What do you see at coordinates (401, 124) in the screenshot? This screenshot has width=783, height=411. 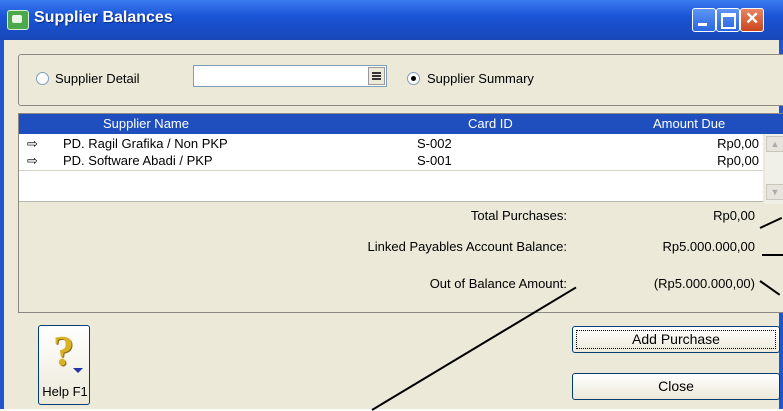 I see `grid-header: Supplier Name Card ID Amount Due` at bounding box center [401, 124].